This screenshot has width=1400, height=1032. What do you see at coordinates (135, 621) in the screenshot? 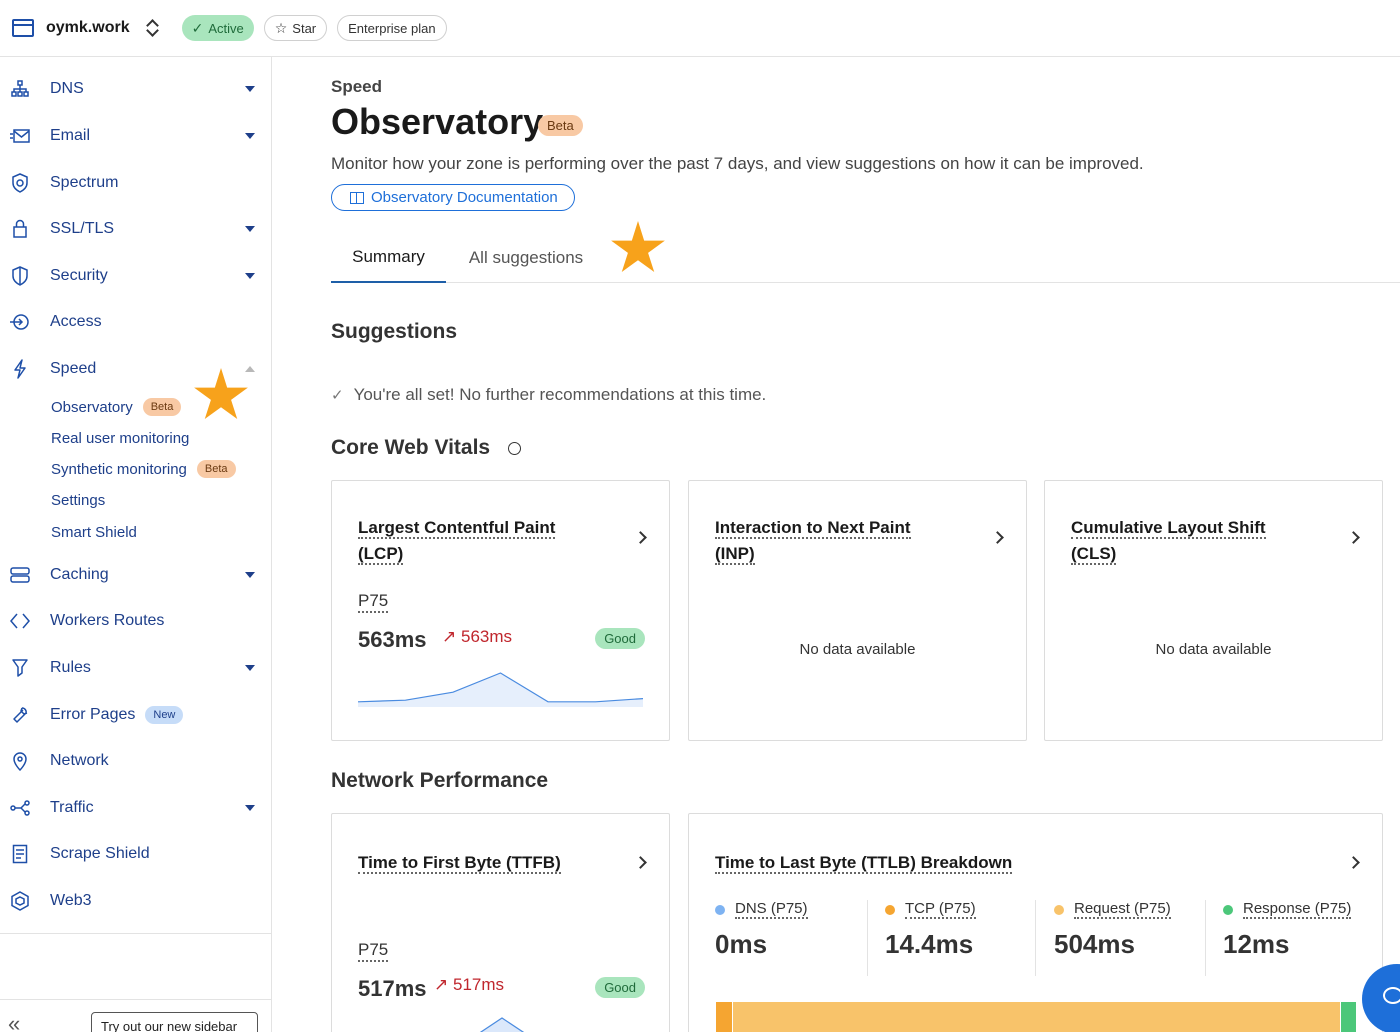
I see `sidebar-item-workers-routes: Workers Routes` at bounding box center [135, 621].